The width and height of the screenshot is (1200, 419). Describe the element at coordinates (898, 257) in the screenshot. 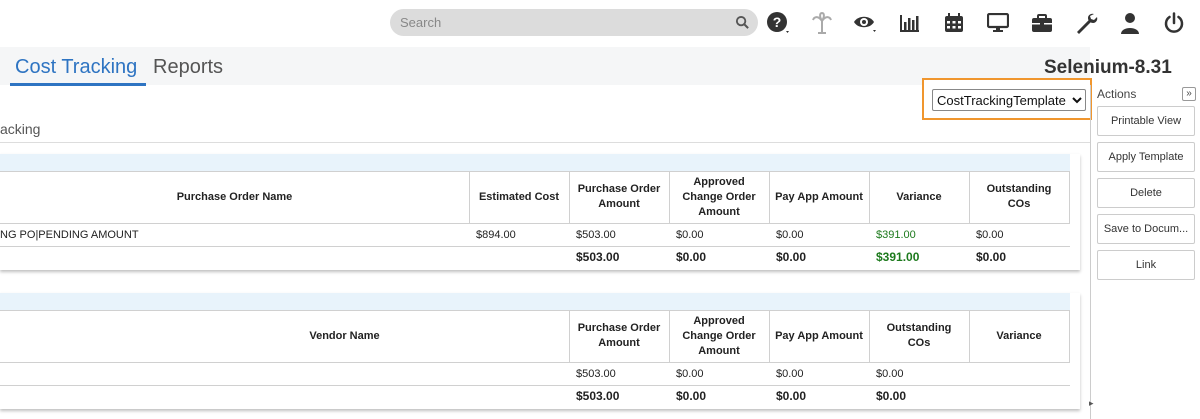

I see `total-variance: $391.00` at that location.